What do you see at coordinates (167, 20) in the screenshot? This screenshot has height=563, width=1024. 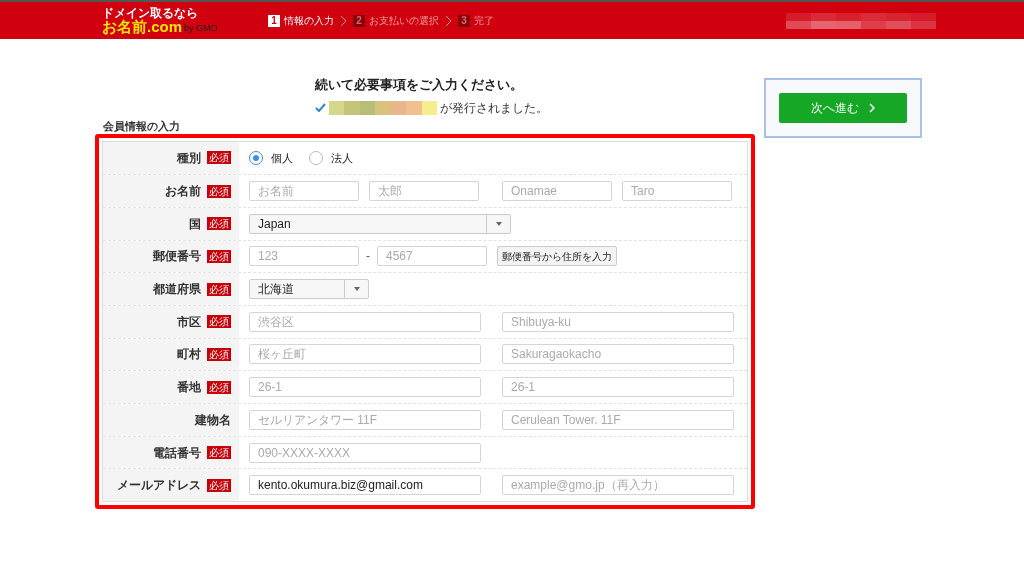 I see `logo: ドメイン取るなら お名前.com by GMO` at bounding box center [167, 20].